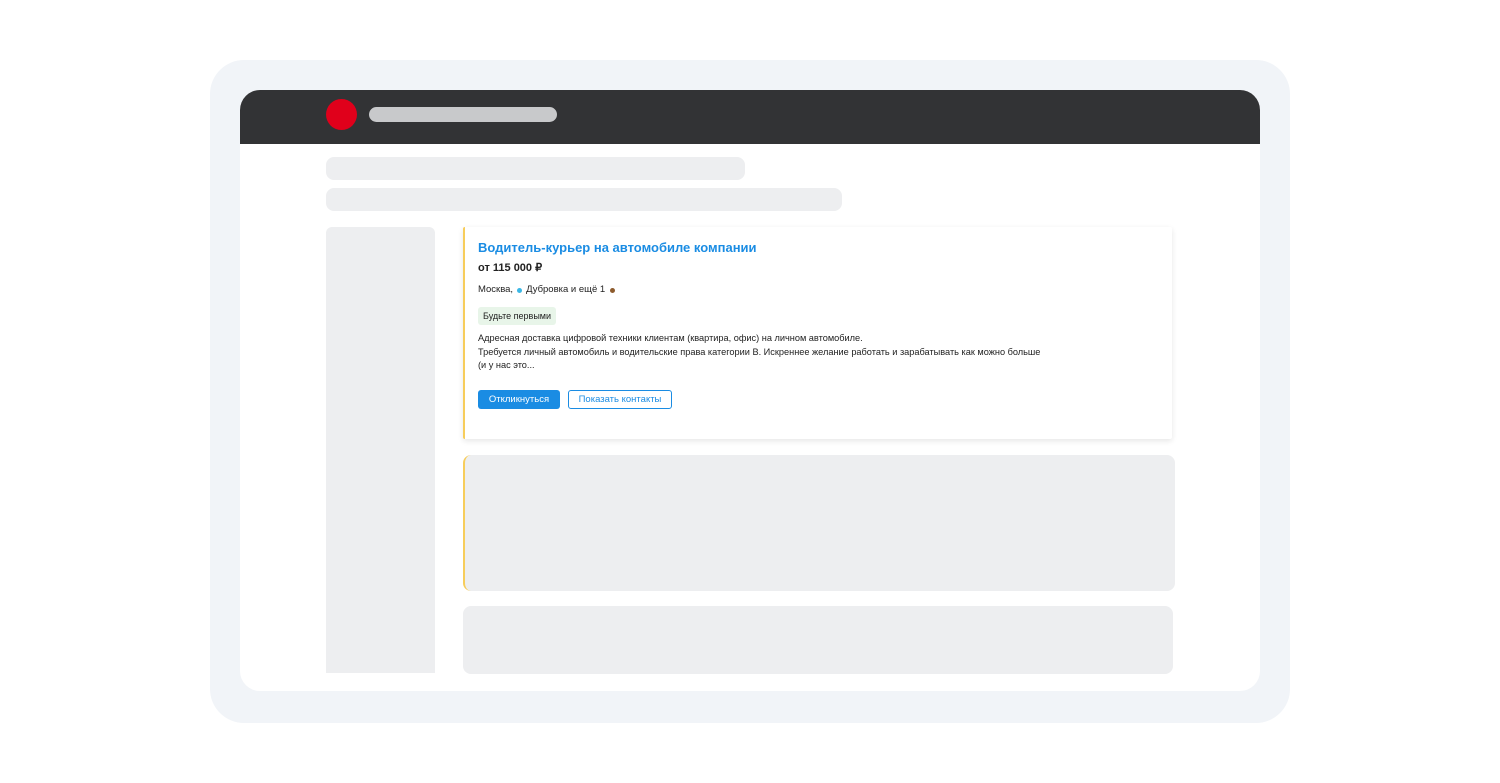 The width and height of the screenshot is (1500, 783). Describe the element at coordinates (535, 168) in the screenshot. I see `heading-placeholder` at that location.